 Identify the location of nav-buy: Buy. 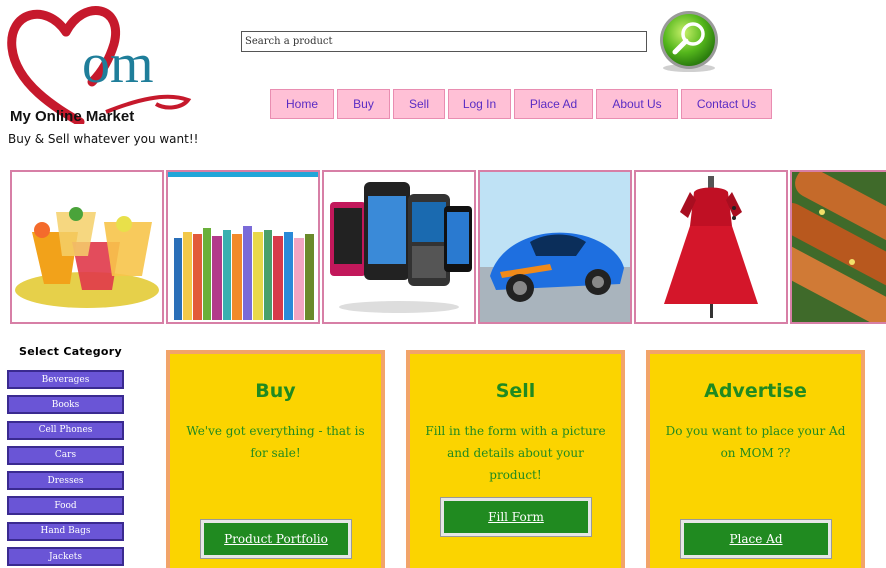
(363, 104).